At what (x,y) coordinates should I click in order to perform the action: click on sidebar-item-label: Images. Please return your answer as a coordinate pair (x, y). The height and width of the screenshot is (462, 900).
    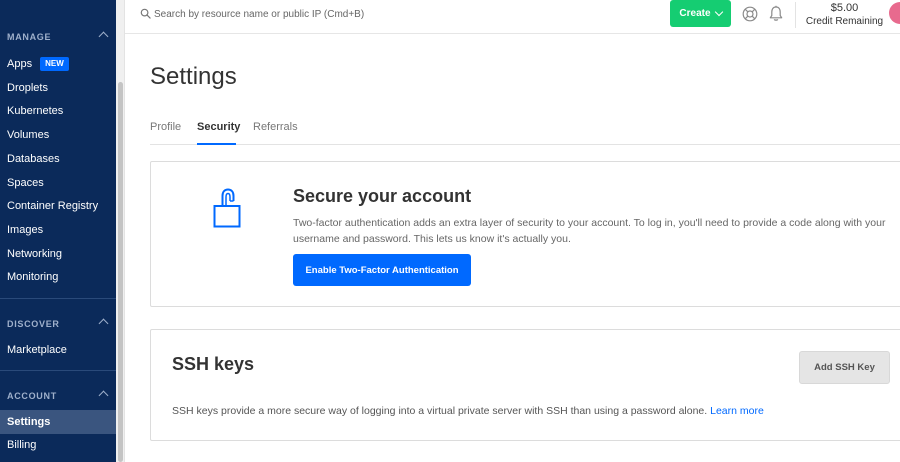
    Looking at the image, I should click on (25, 230).